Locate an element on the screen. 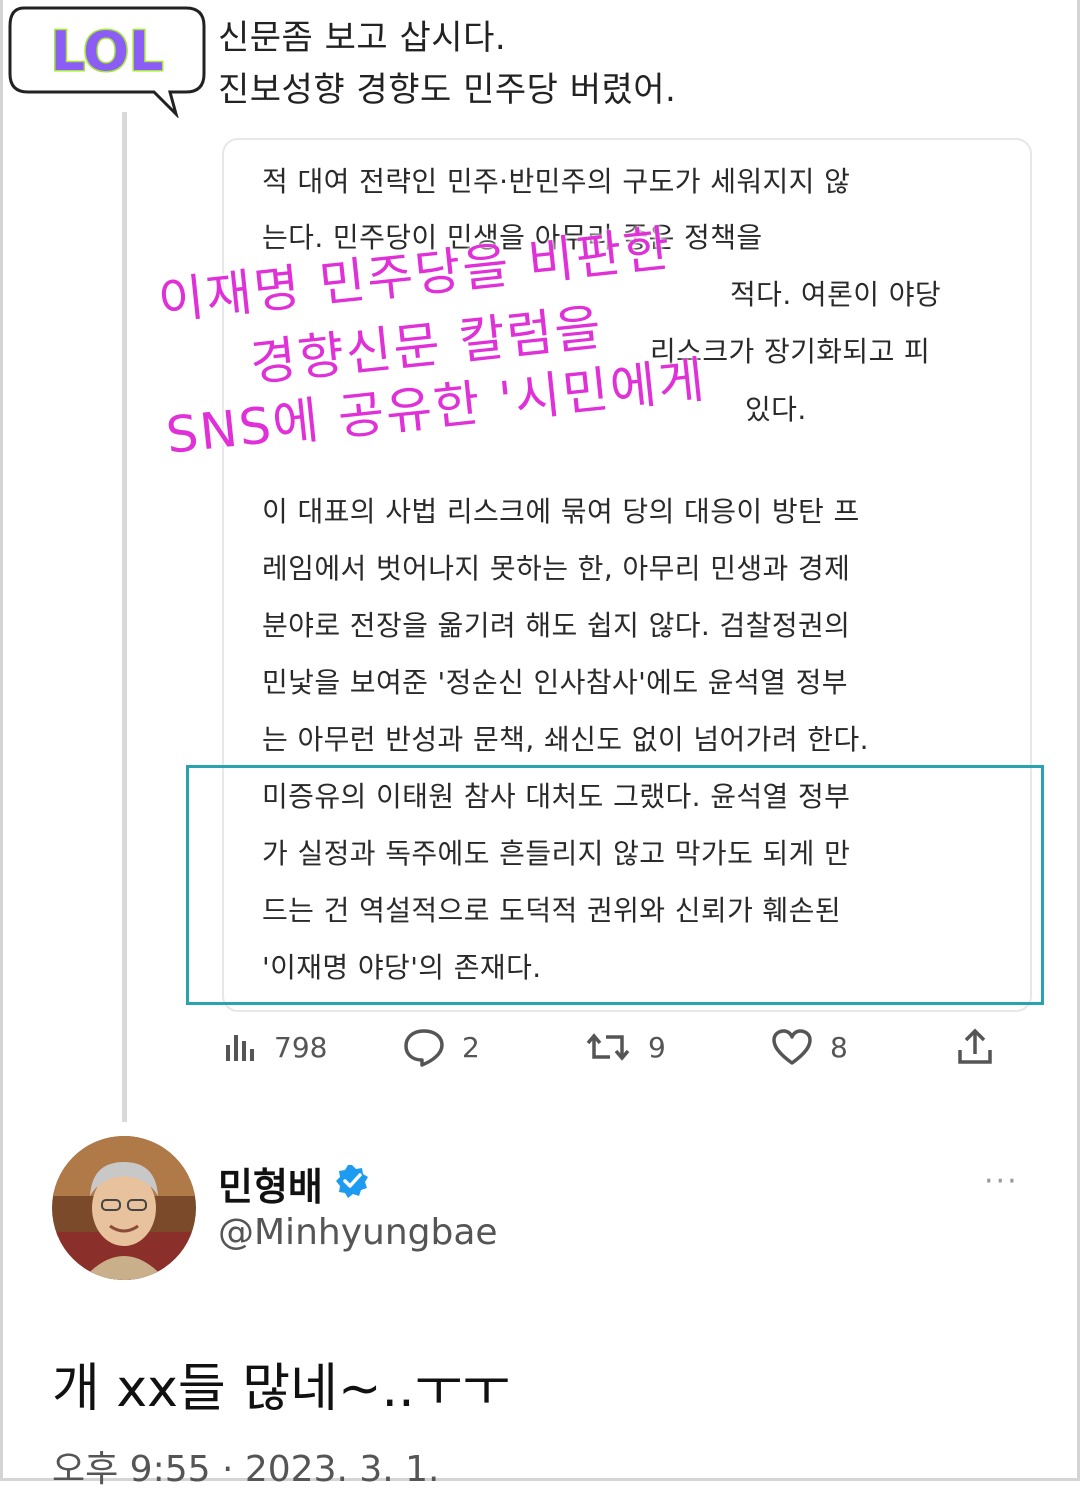 This screenshot has width=1080, height=1492. like-count: 8 is located at coordinates (839, 1047).